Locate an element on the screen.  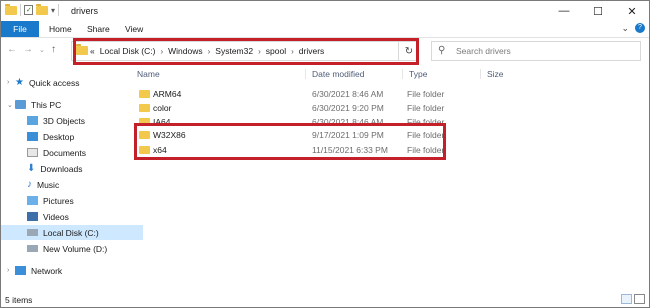
file-date: 6/30/2021 9:20 PM is located at coordinates (348, 108).